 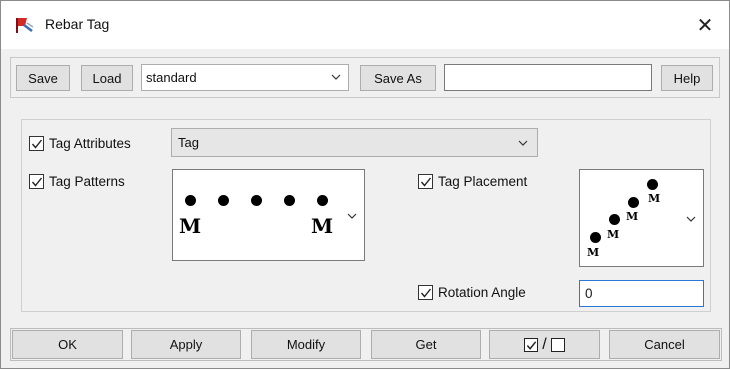 What do you see at coordinates (531, 344) in the screenshot?
I see `checked-box-icon` at bounding box center [531, 344].